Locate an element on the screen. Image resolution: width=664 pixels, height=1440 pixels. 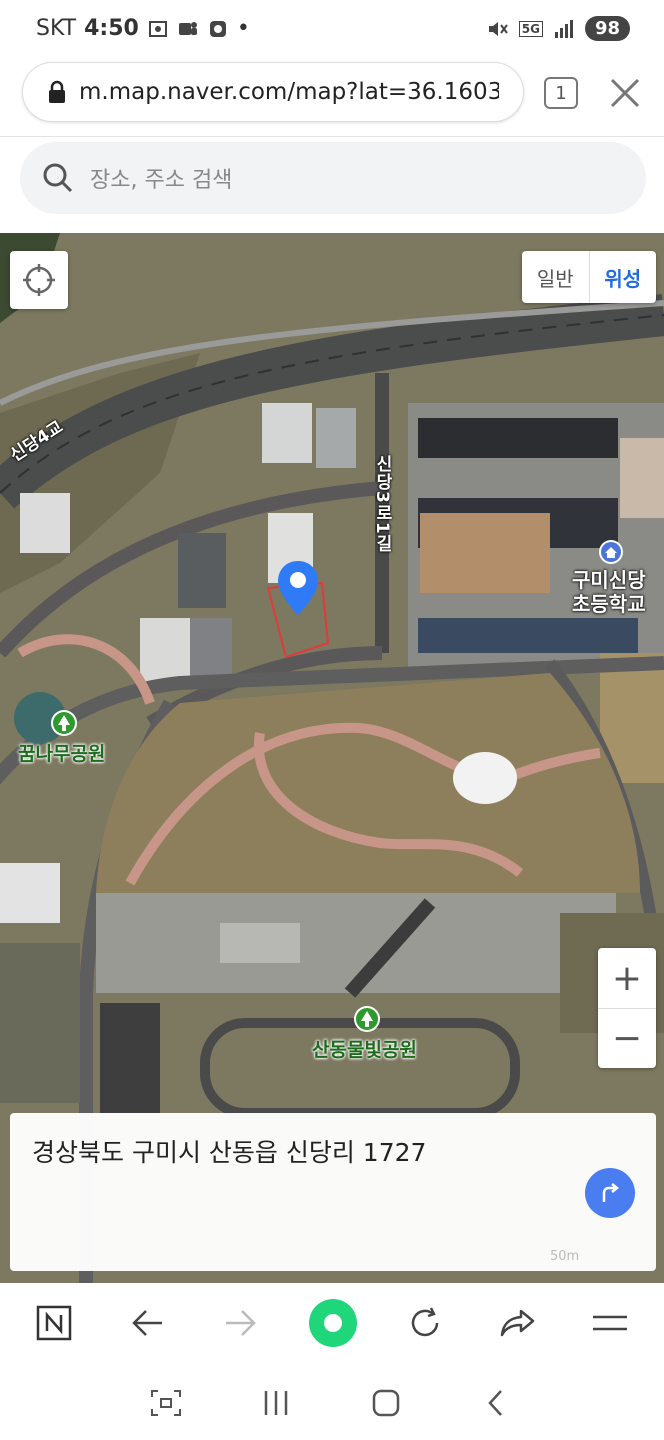
location-marker-icon is located at coordinates (298, 588).